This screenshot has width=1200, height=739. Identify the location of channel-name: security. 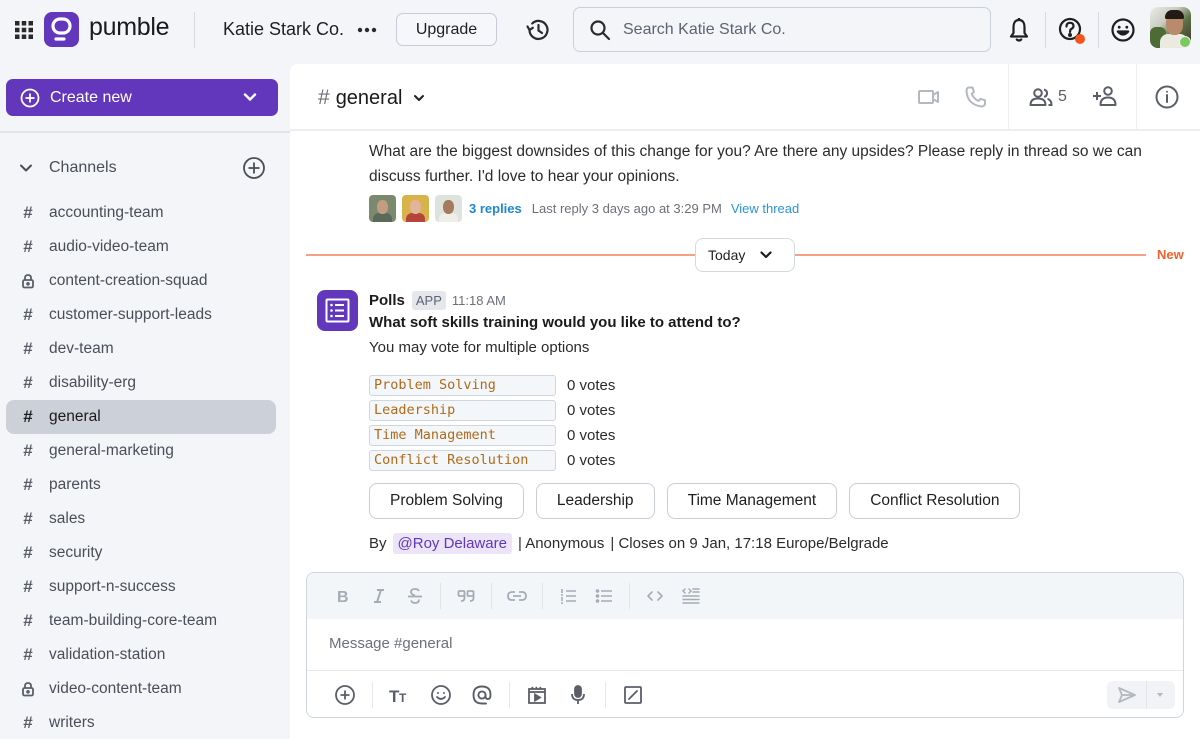
(76, 552).